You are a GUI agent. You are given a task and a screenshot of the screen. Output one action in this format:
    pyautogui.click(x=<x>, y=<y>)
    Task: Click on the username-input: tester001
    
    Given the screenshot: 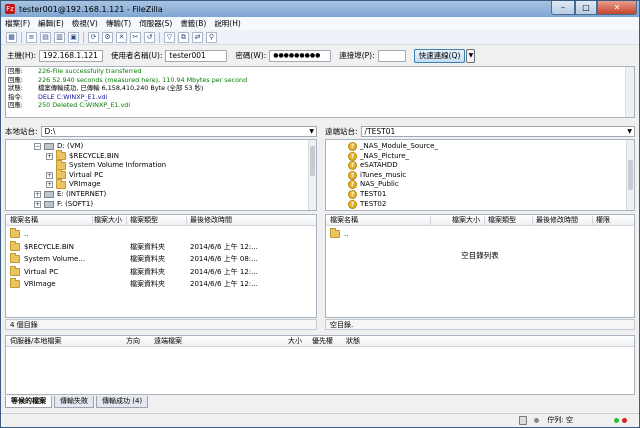 What is the action you would take?
    pyautogui.click(x=196, y=55)
    